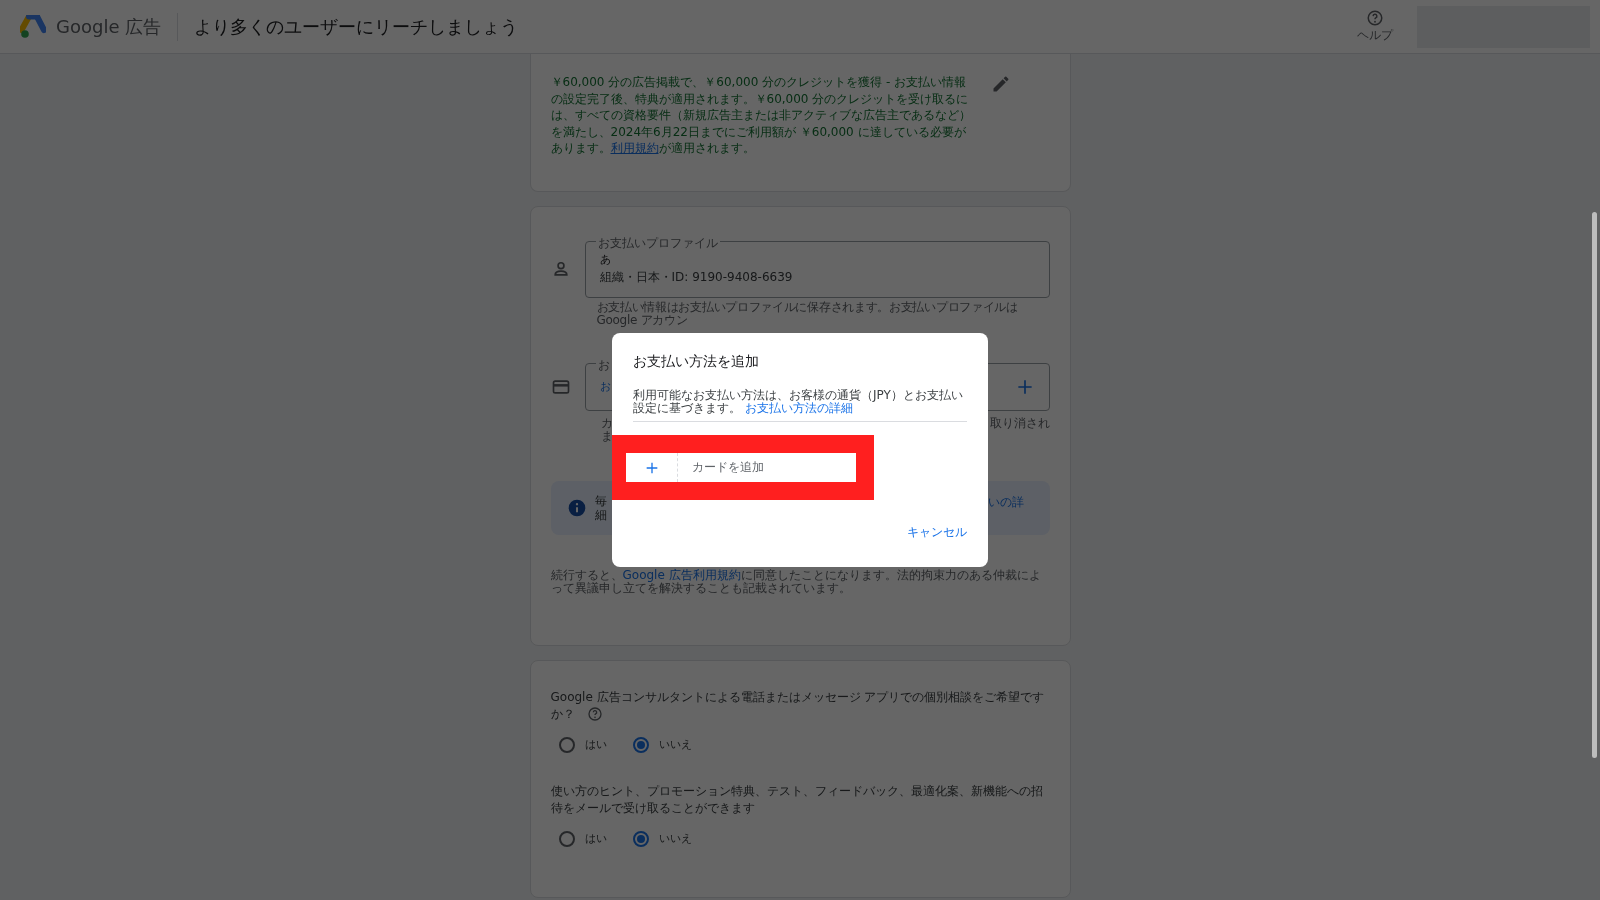  What do you see at coordinates (356, 26) in the screenshot?
I see `page-title: より多くのユーザーにリーチしましょう` at bounding box center [356, 26].